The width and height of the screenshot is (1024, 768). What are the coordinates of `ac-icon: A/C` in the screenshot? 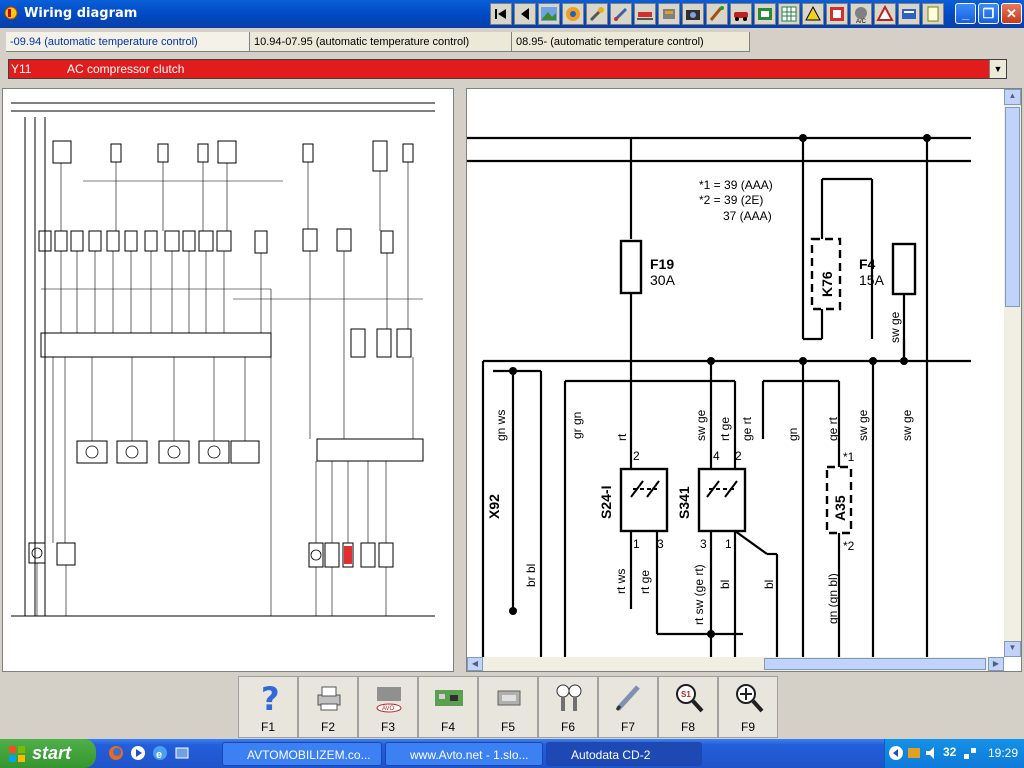 It's located at (861, 14).